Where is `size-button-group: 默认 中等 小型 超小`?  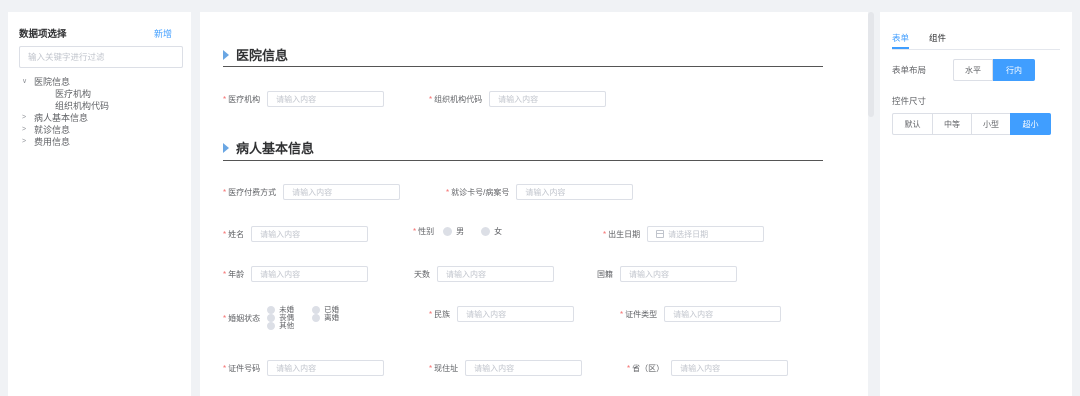 size-button-group: 默认 中等 小型 超小 is located at coordinates (976, 124).